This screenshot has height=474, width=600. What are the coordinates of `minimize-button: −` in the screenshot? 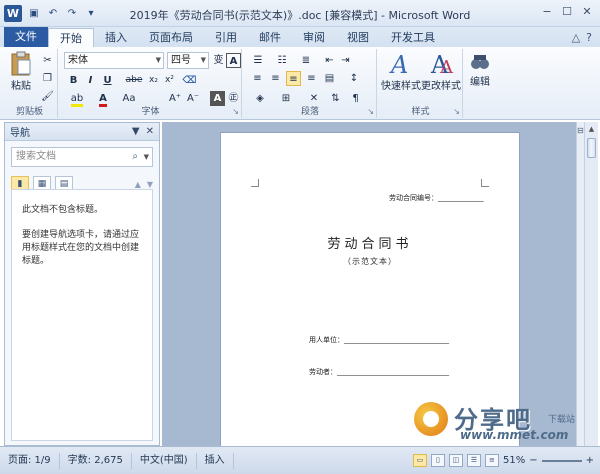 It's located at (547, 12).